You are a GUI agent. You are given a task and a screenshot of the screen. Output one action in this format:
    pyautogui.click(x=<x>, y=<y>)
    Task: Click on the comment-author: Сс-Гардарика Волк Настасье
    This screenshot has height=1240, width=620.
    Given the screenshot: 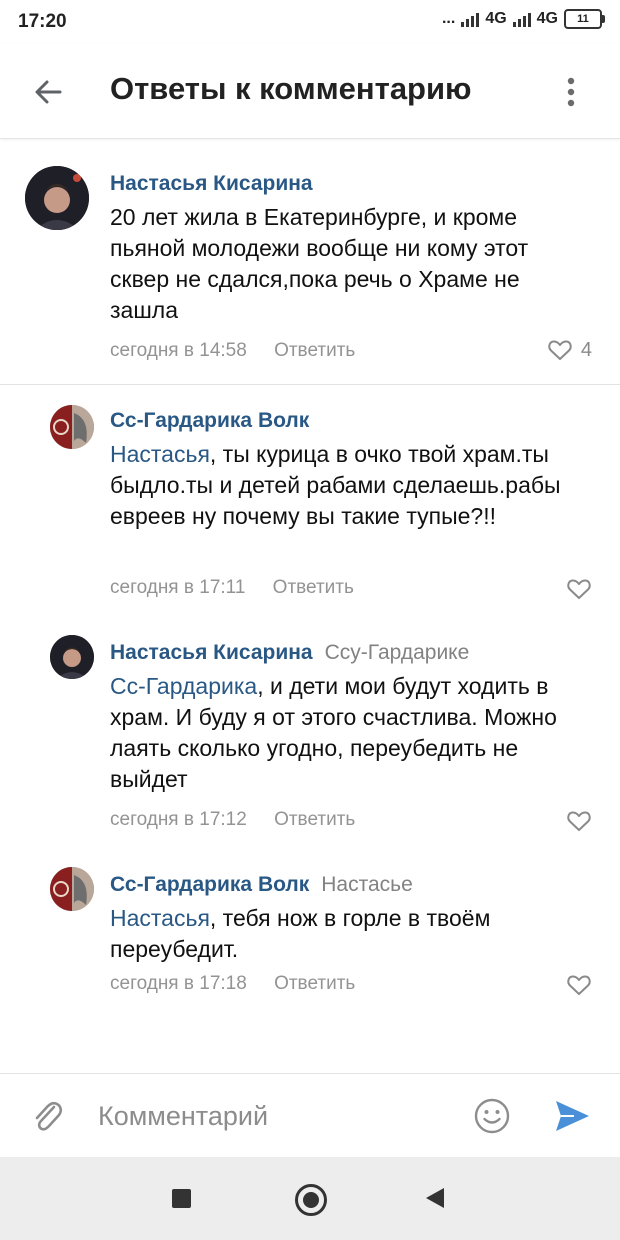 What is the action you would take?
    pyautogui.click(x=261, y=885)
    